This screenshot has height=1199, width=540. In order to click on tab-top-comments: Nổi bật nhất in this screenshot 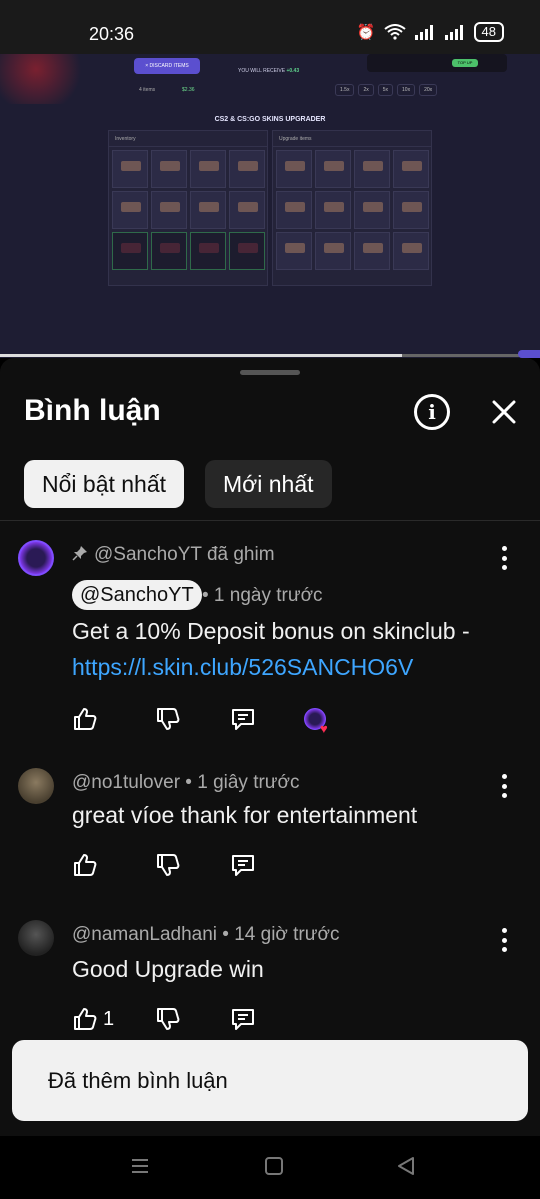, I will do `click(104, 484)`.